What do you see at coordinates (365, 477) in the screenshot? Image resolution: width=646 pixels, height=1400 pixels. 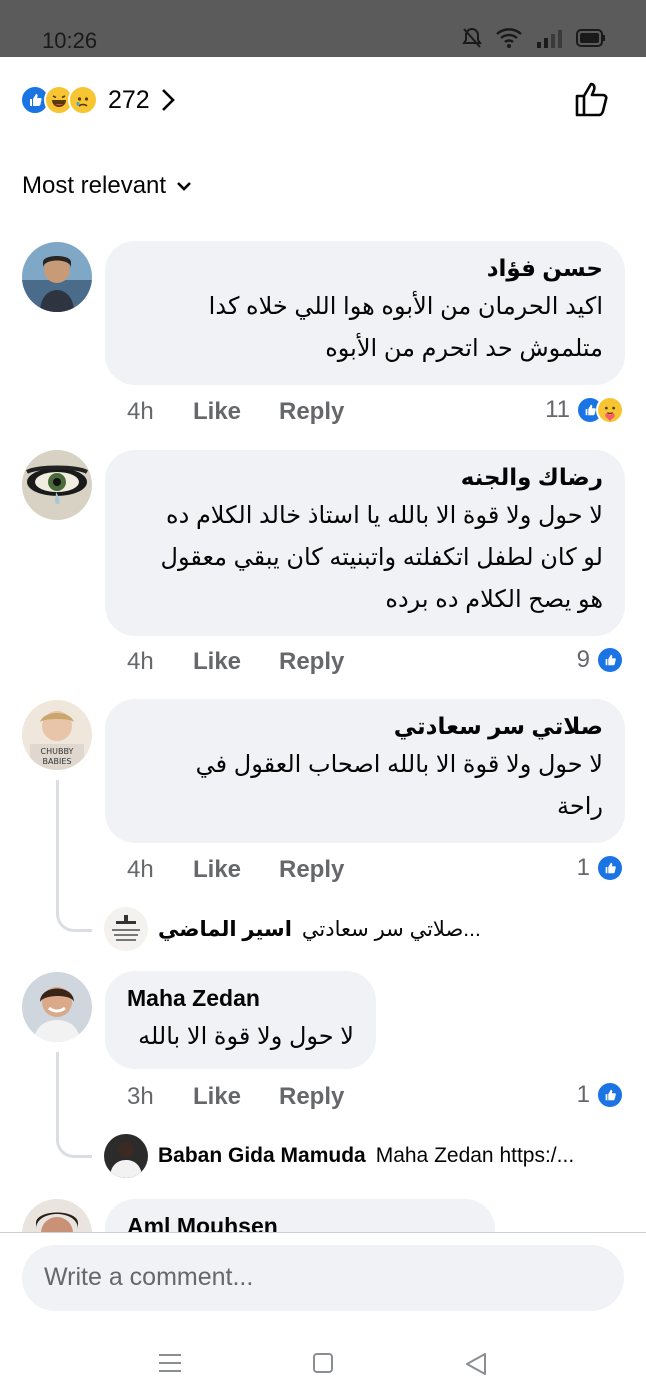 I see `comment-author: رضاك والجنه` at bounding box center [365, 477].